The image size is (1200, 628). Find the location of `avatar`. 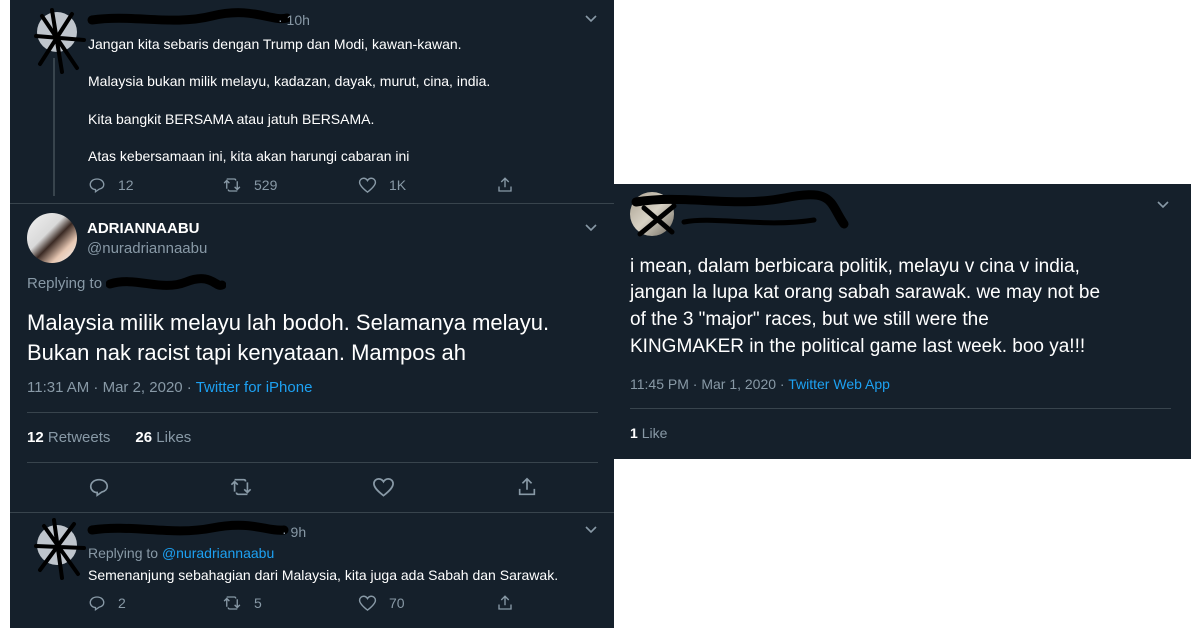

avatar is located at coordinates (52, 238).